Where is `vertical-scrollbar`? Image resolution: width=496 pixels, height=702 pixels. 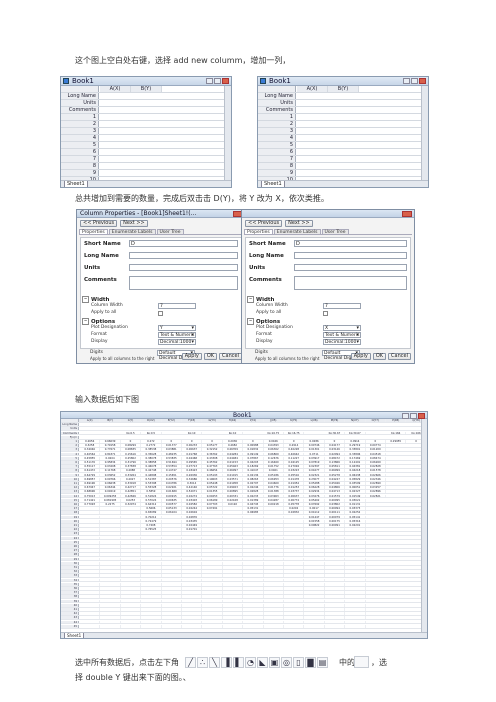 vertical-scrollbar is located at coordinates (424, 133).